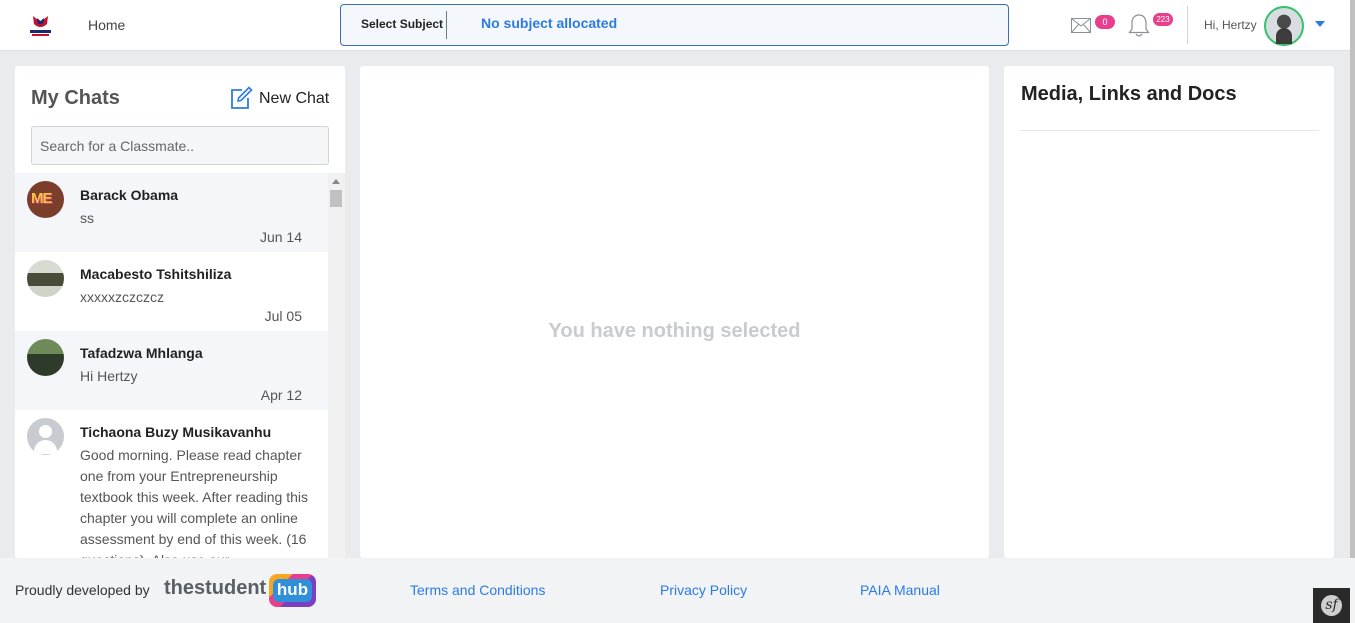  I want to click on chat-contact-name: Tafadzwa Mhlanga, so click(141, 353).